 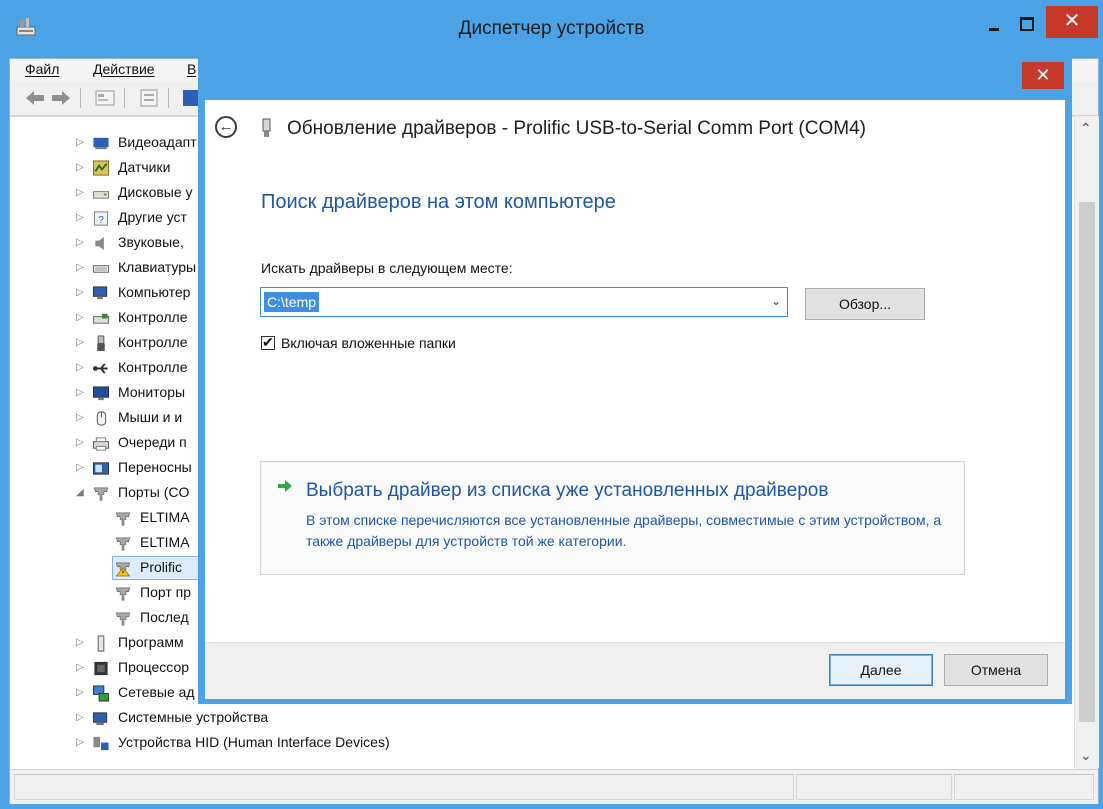 I want to click on tree-item-label: Звуковые,, so click(x=151, y=242).